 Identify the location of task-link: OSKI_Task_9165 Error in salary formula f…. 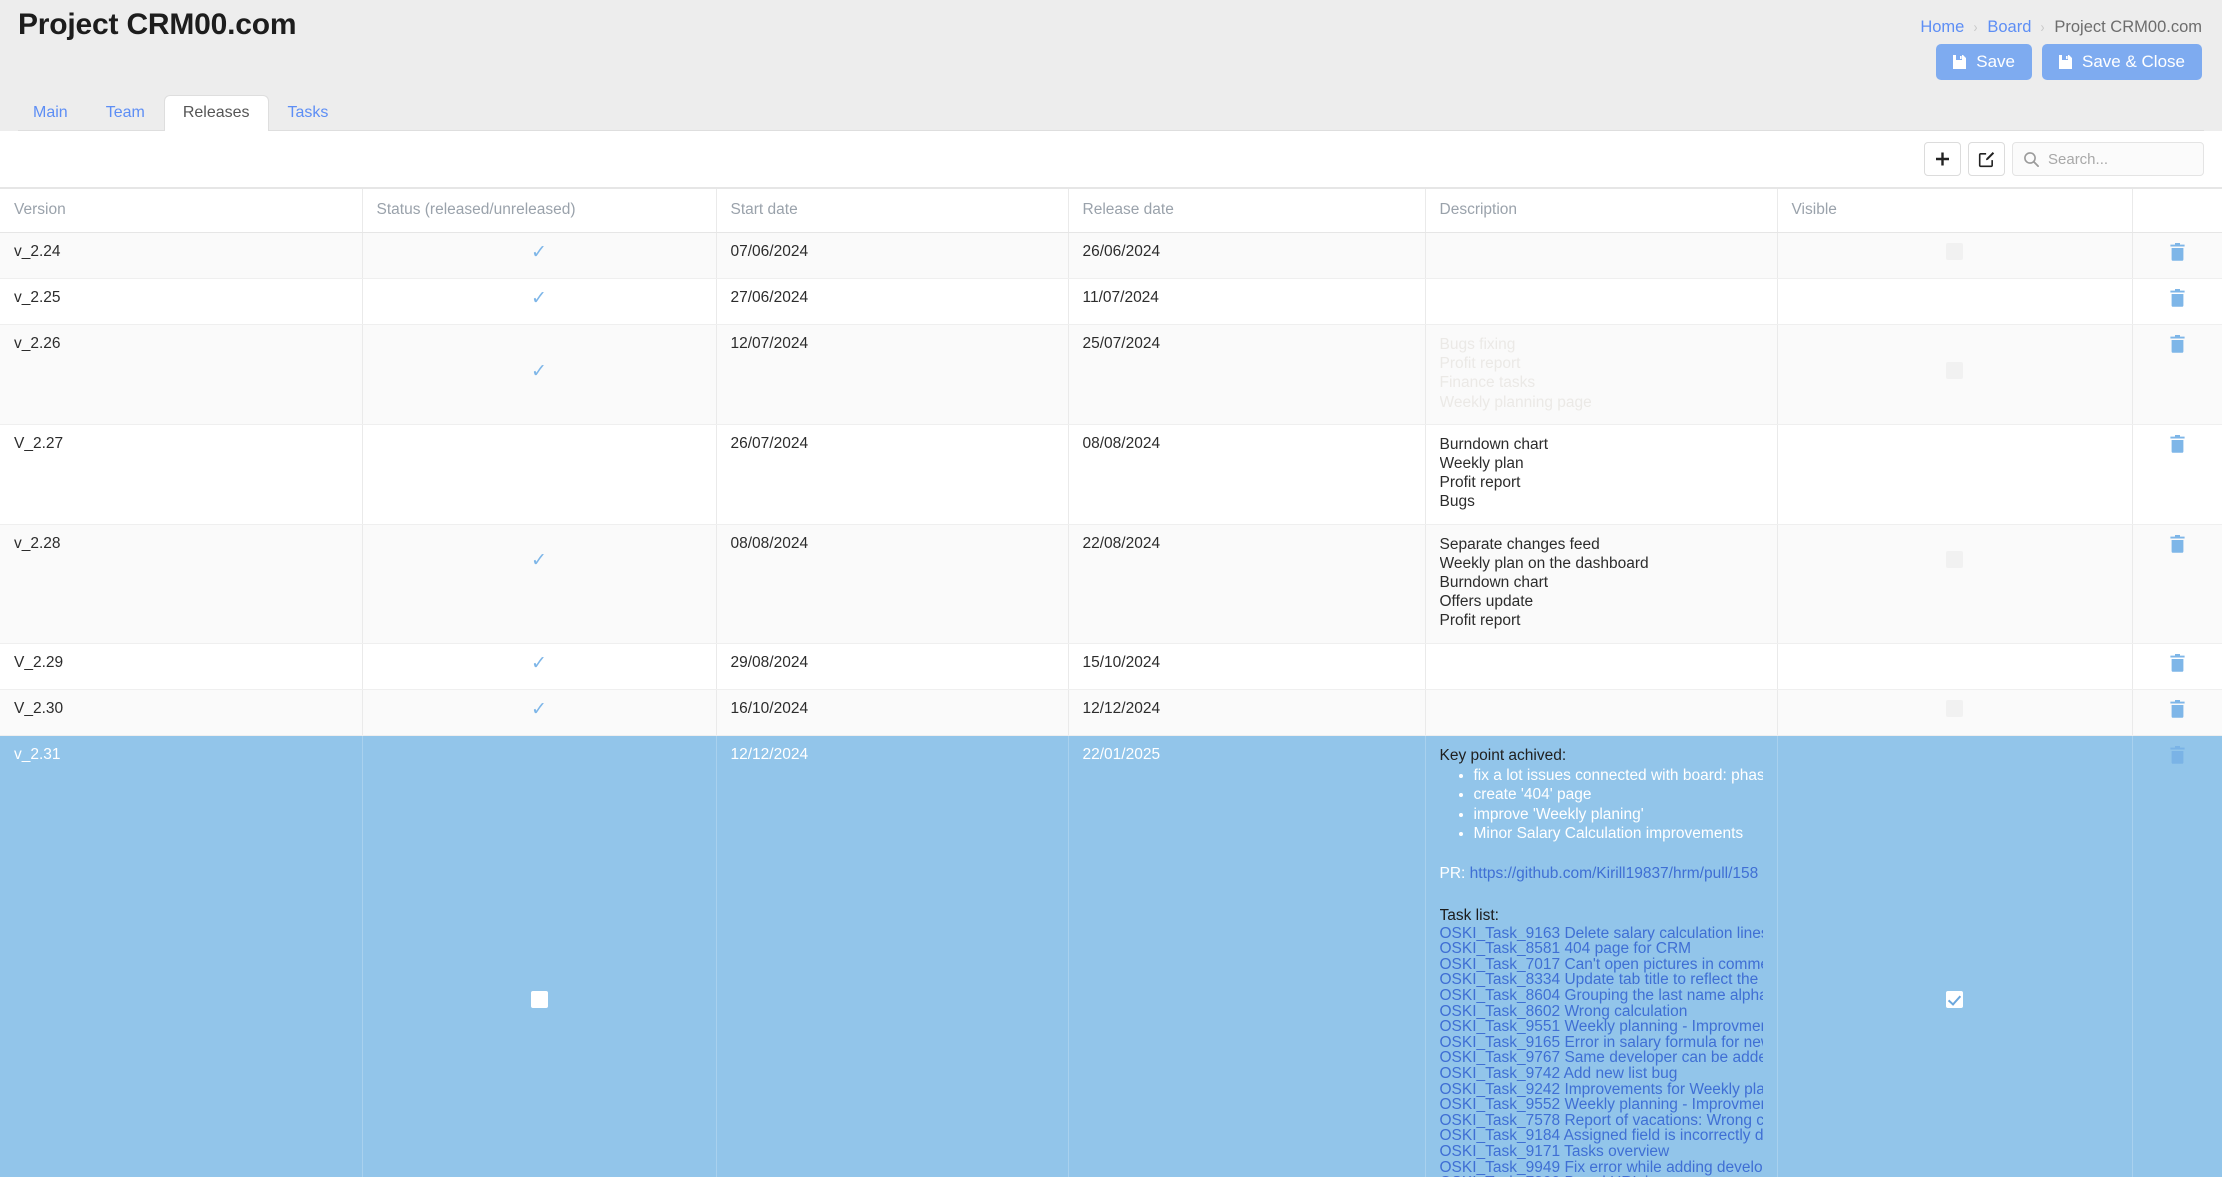
(1601, 1043).